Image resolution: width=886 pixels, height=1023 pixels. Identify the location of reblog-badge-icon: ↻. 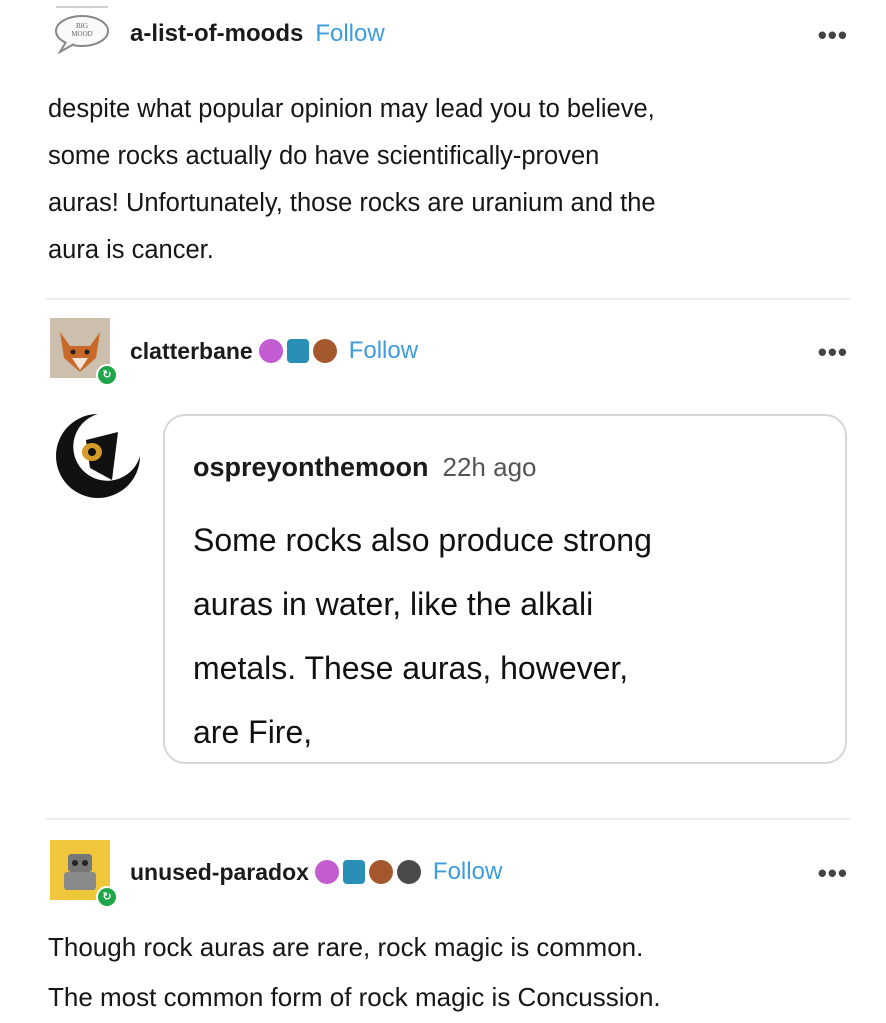
(107, 897).